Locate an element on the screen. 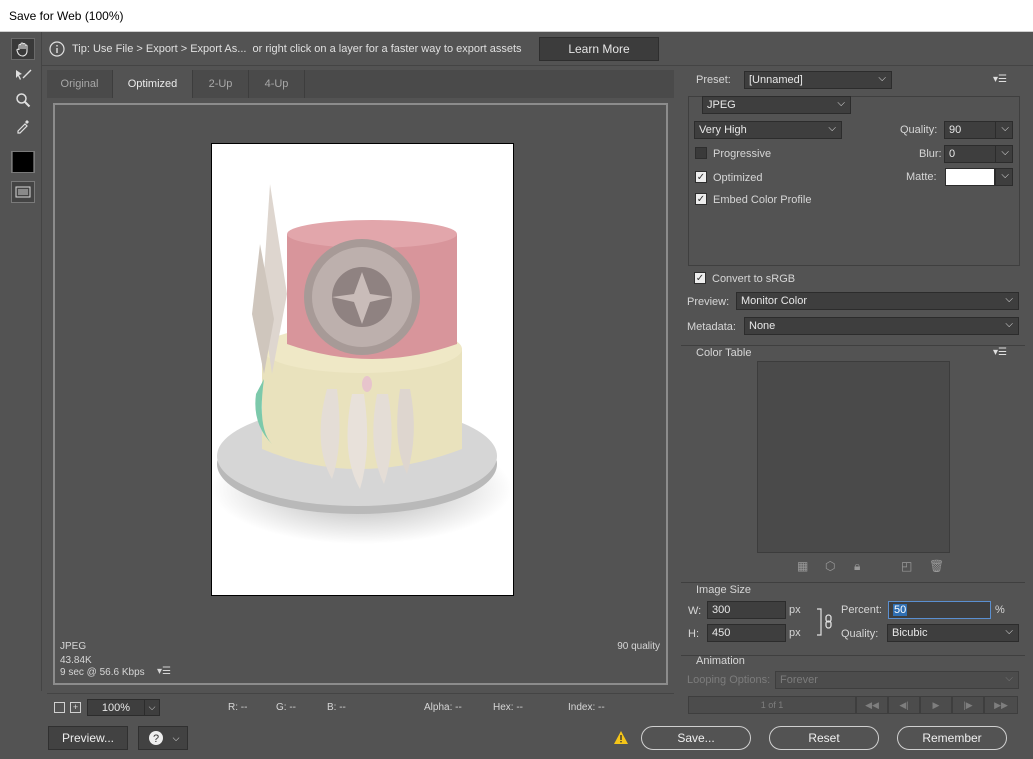 The width and height of the screenshot is (1033, 759). preset-value: [Unnamed] is located at coordinates (776, 80).